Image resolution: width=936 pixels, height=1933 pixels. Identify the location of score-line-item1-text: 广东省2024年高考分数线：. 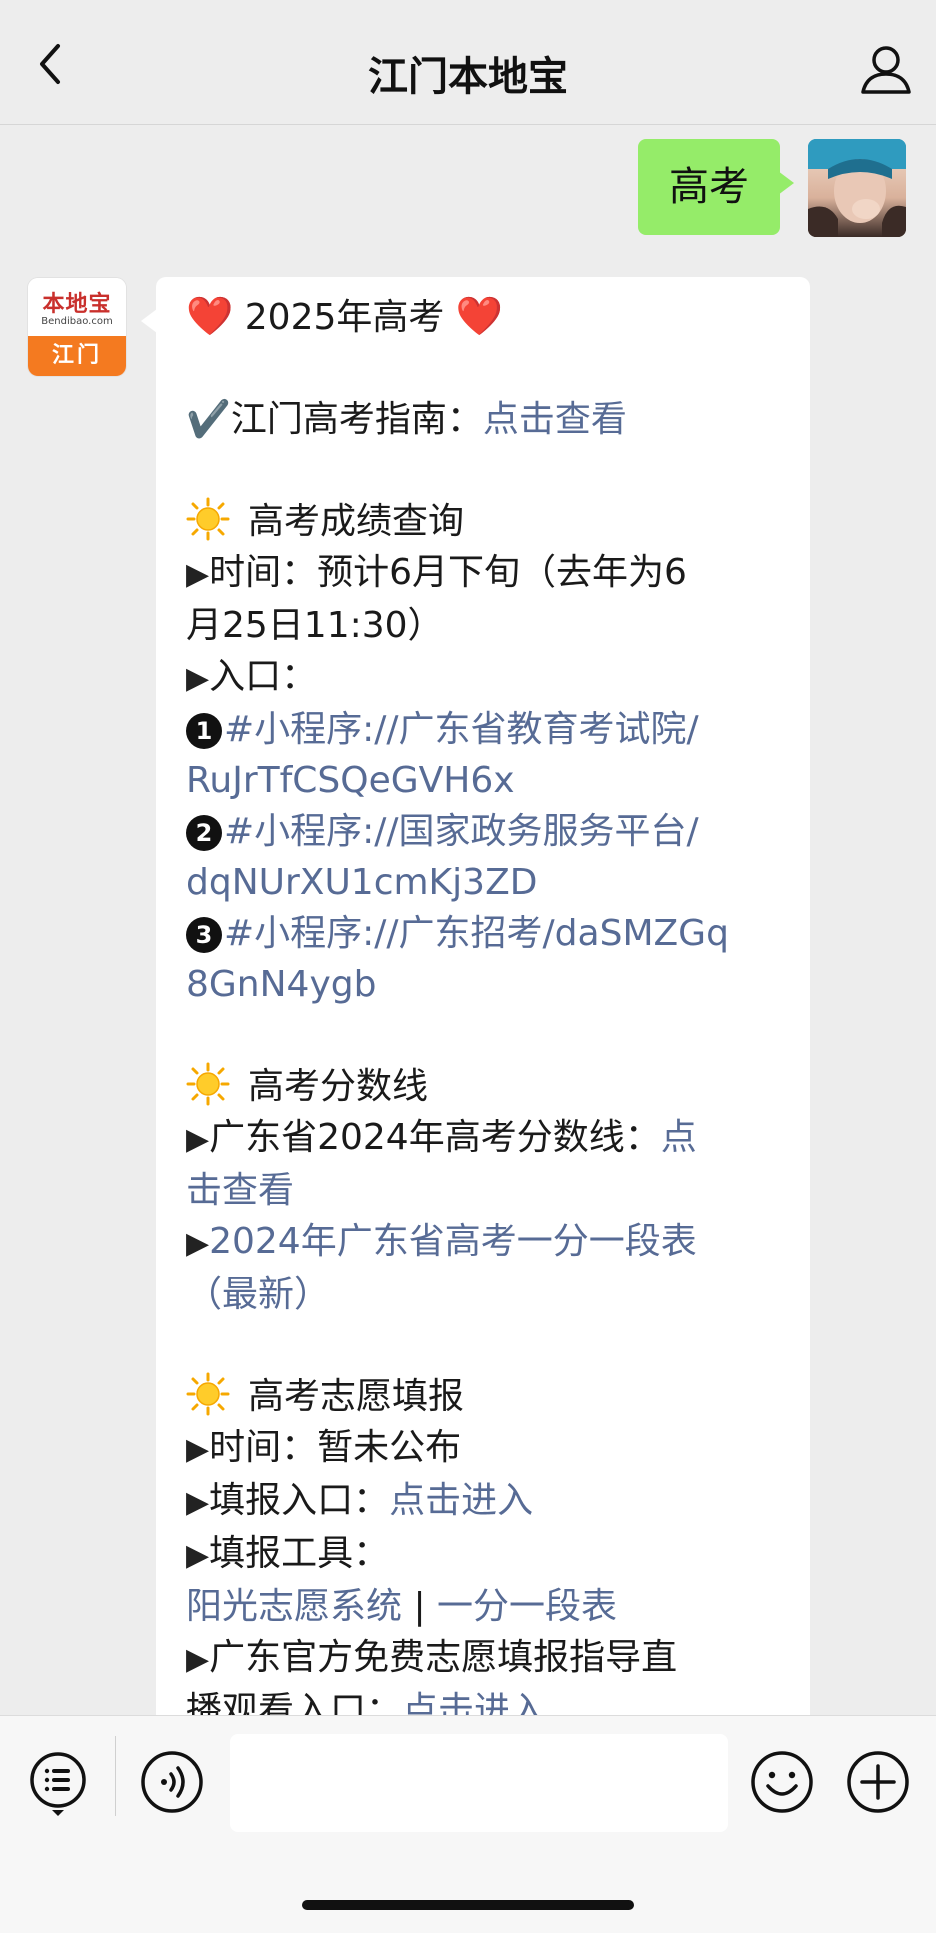
(435, 1137).